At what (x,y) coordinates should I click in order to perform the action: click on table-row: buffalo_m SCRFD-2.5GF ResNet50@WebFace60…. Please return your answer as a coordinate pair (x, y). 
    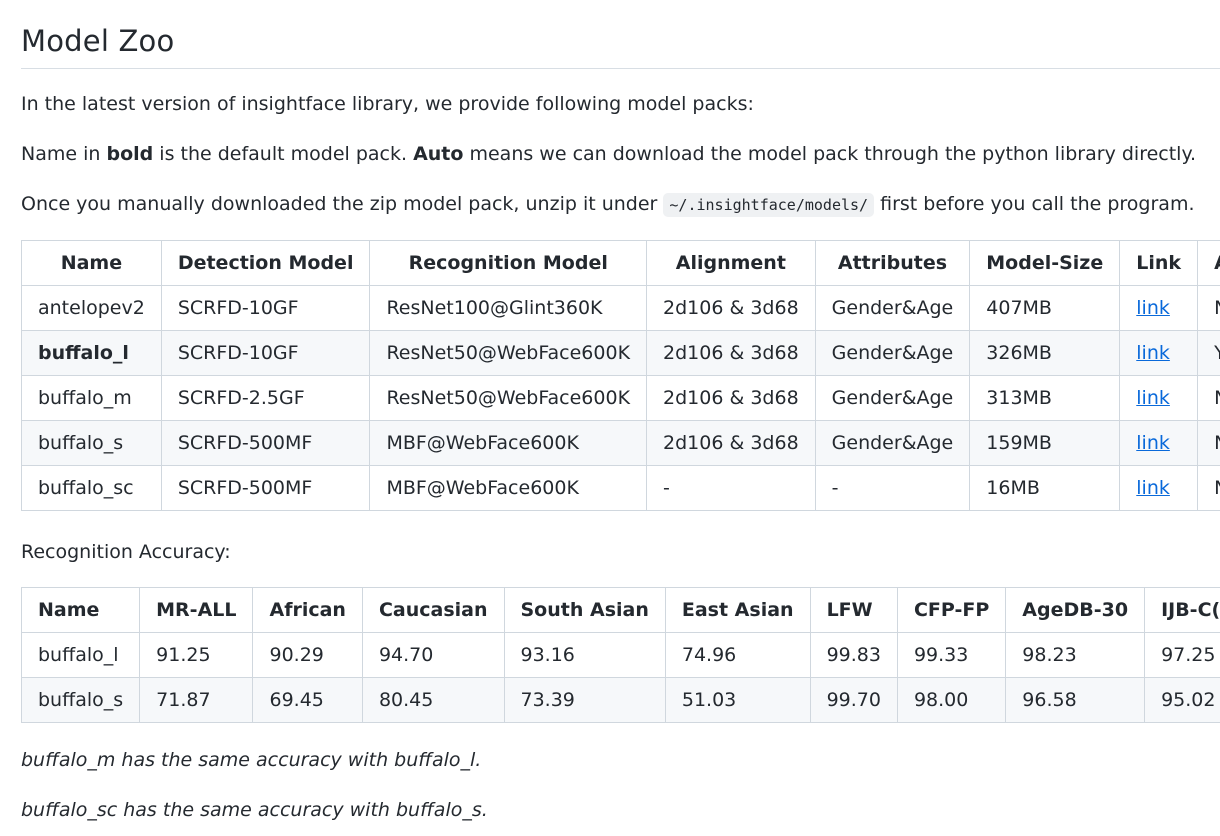
    Looking at the image, I should click on (620, 398).